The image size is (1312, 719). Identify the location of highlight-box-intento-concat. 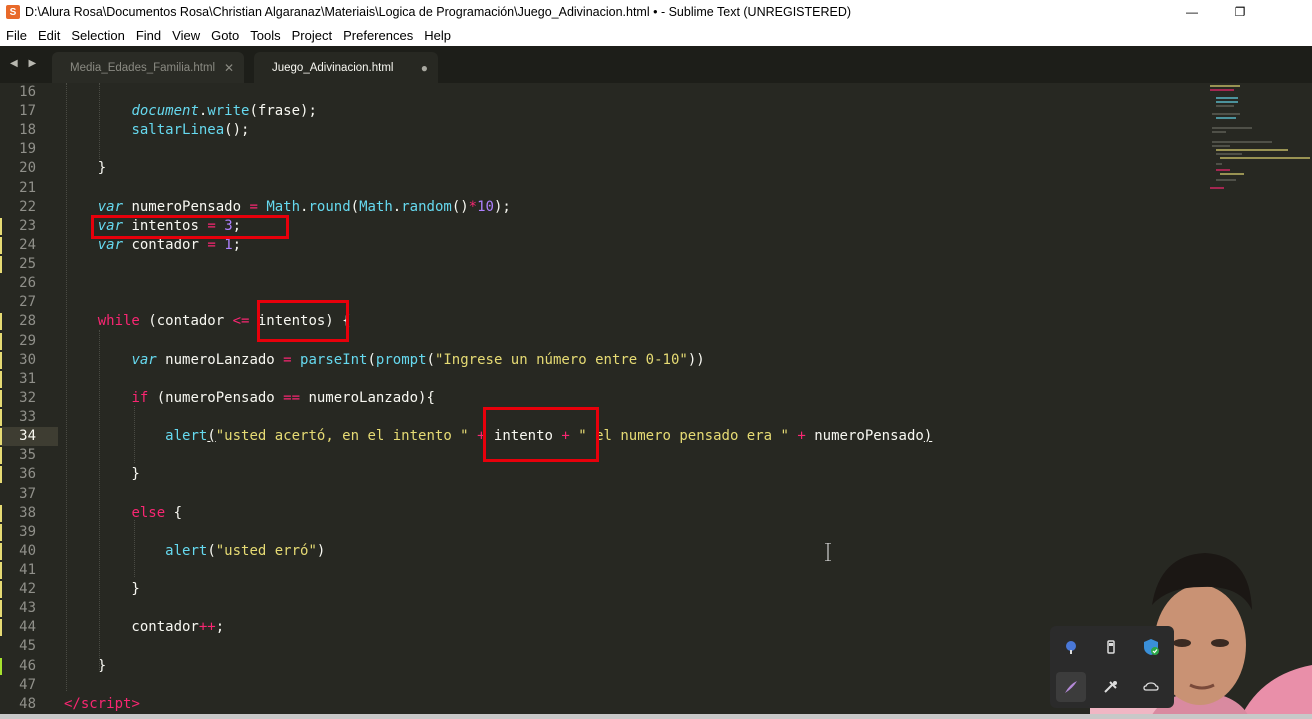
(541, 434).